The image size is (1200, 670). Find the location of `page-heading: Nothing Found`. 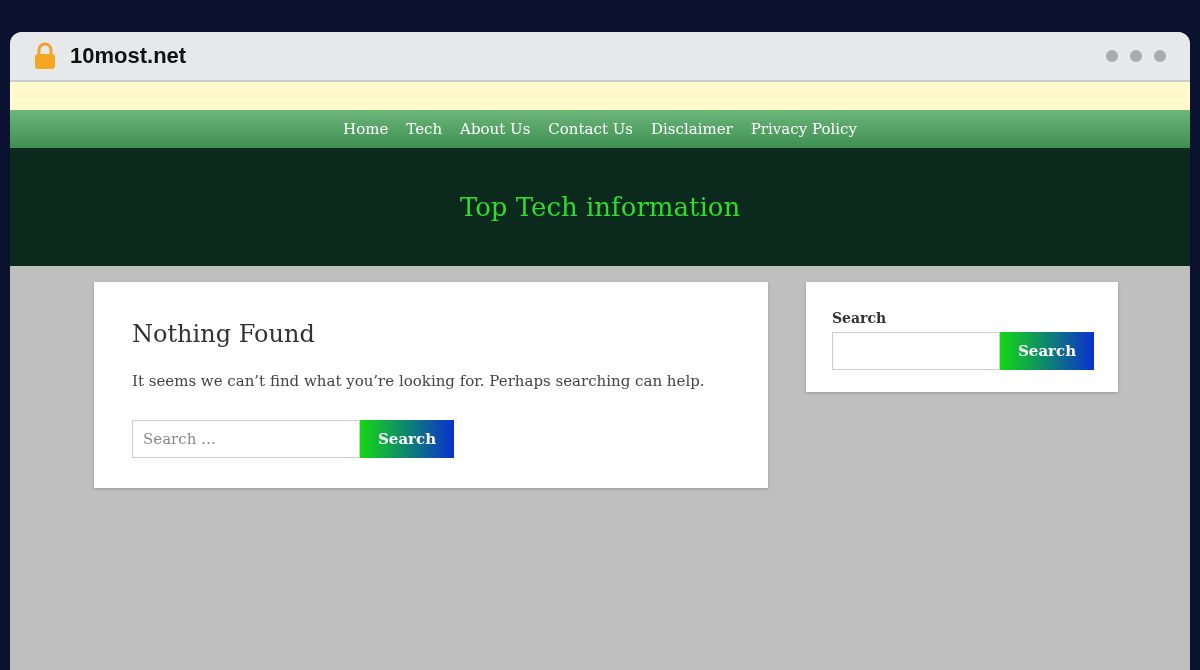

page-heading: Nothing Found is located at coordinates (224, 334).